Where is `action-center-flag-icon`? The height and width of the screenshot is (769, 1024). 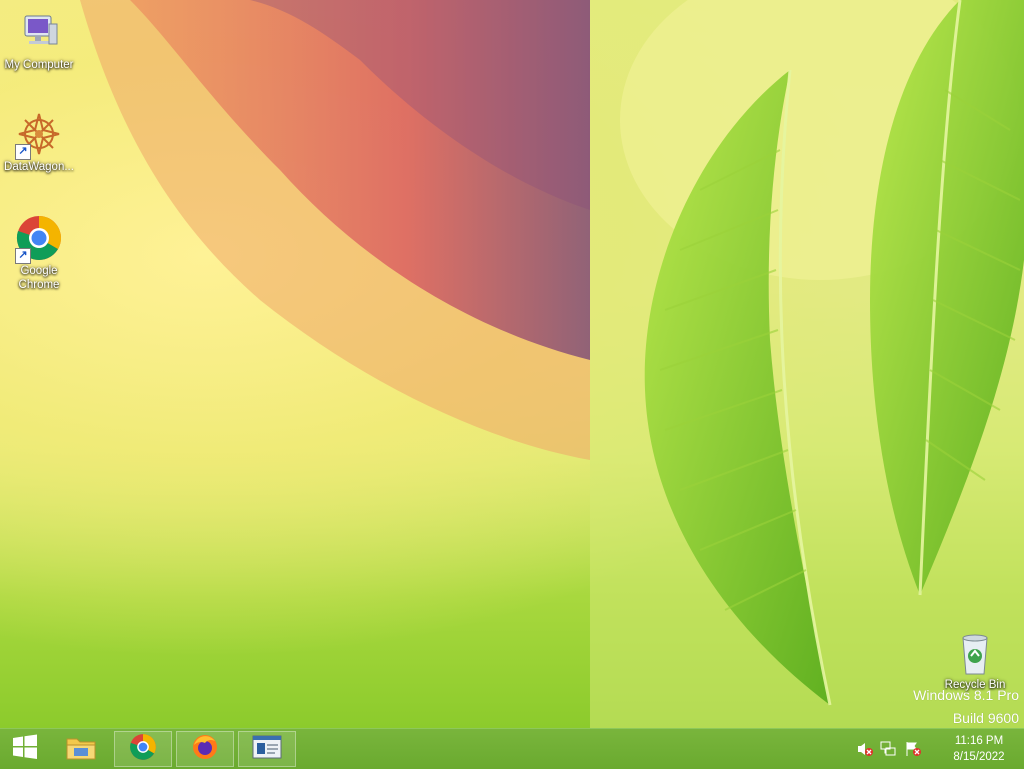 action-center-flag-icon is located at coordinates (913, 749).